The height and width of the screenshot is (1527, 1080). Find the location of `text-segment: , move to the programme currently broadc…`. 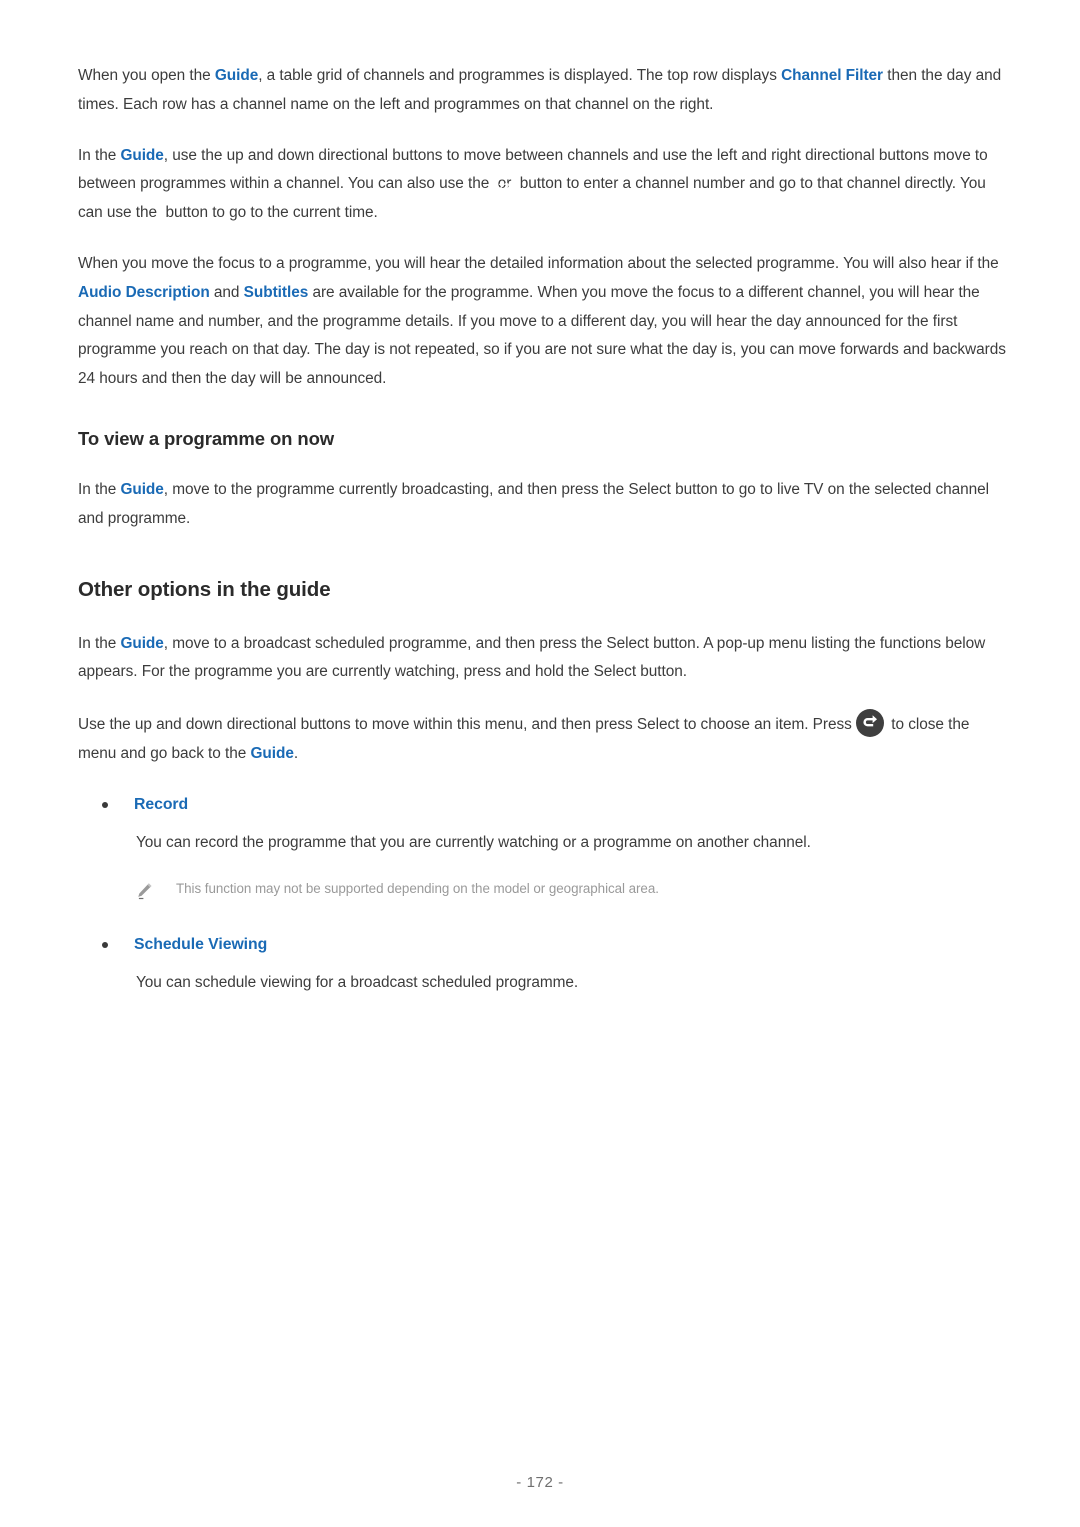

text-segment: , move to the programme currently broadc… is located at coordinates (534, 503).